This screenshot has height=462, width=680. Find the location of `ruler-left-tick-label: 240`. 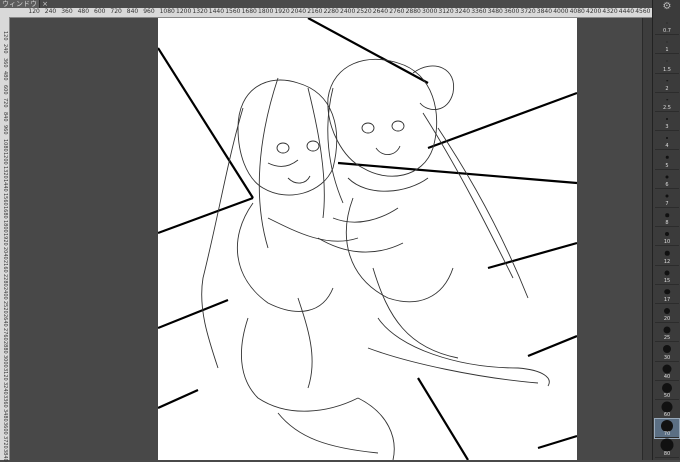

ruler-left-tick-label: 240 is located at coordinates (5, 49).